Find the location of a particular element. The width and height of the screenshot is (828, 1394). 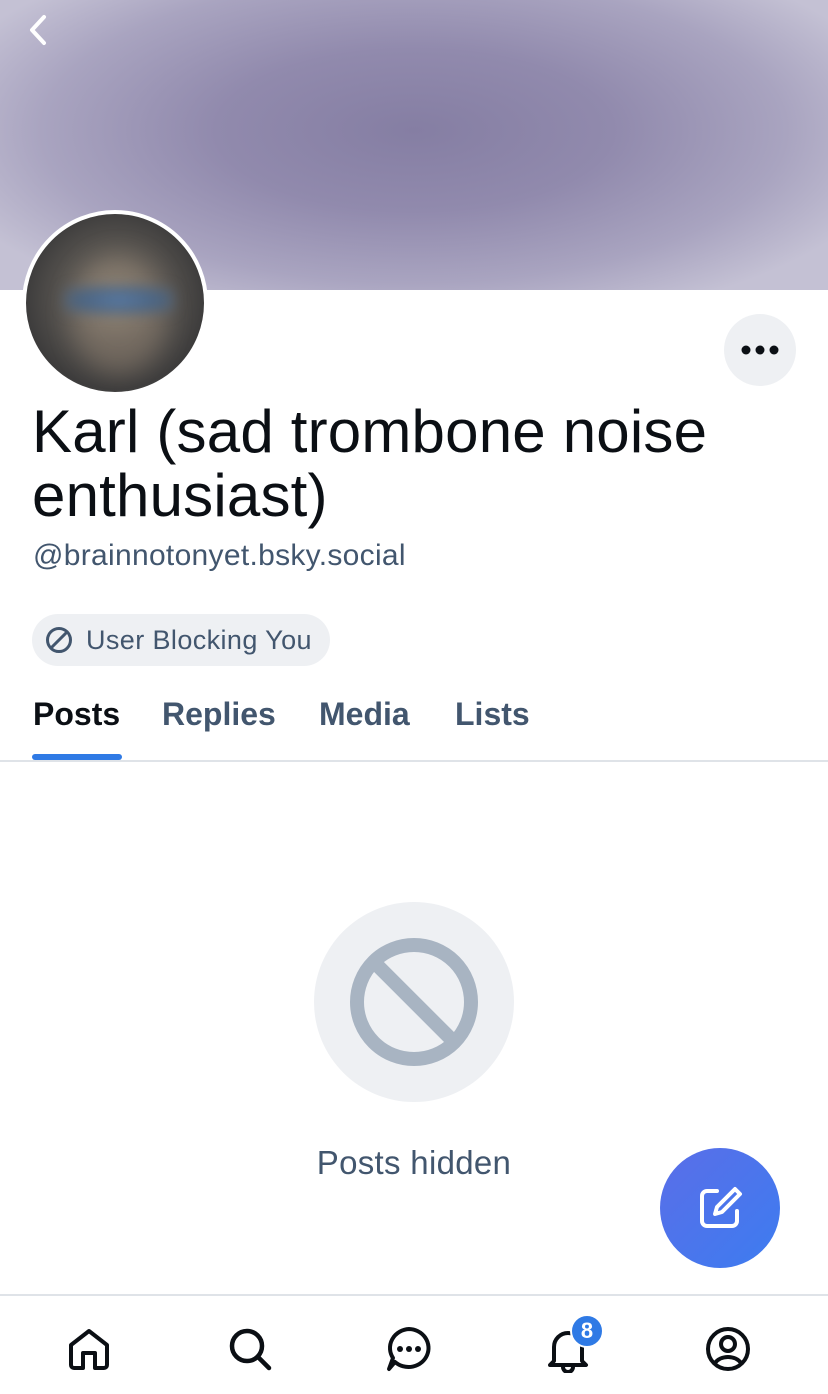

bottom-navigation: 8 is located at coordinates (414, 1344).